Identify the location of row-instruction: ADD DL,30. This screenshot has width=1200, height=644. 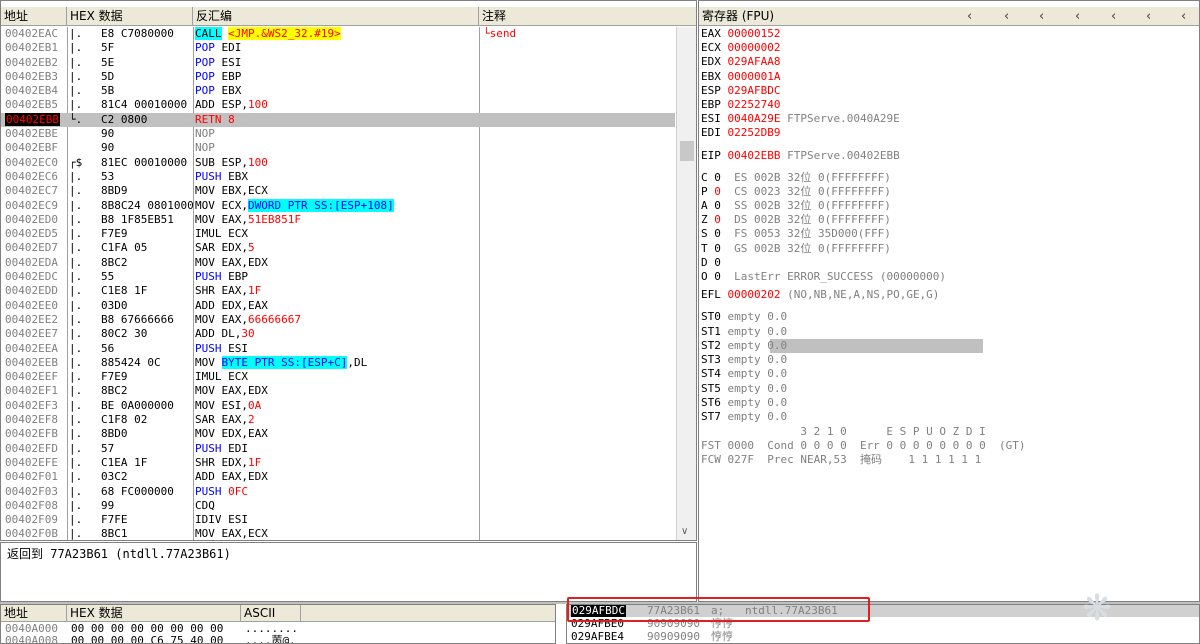
(336, 334).